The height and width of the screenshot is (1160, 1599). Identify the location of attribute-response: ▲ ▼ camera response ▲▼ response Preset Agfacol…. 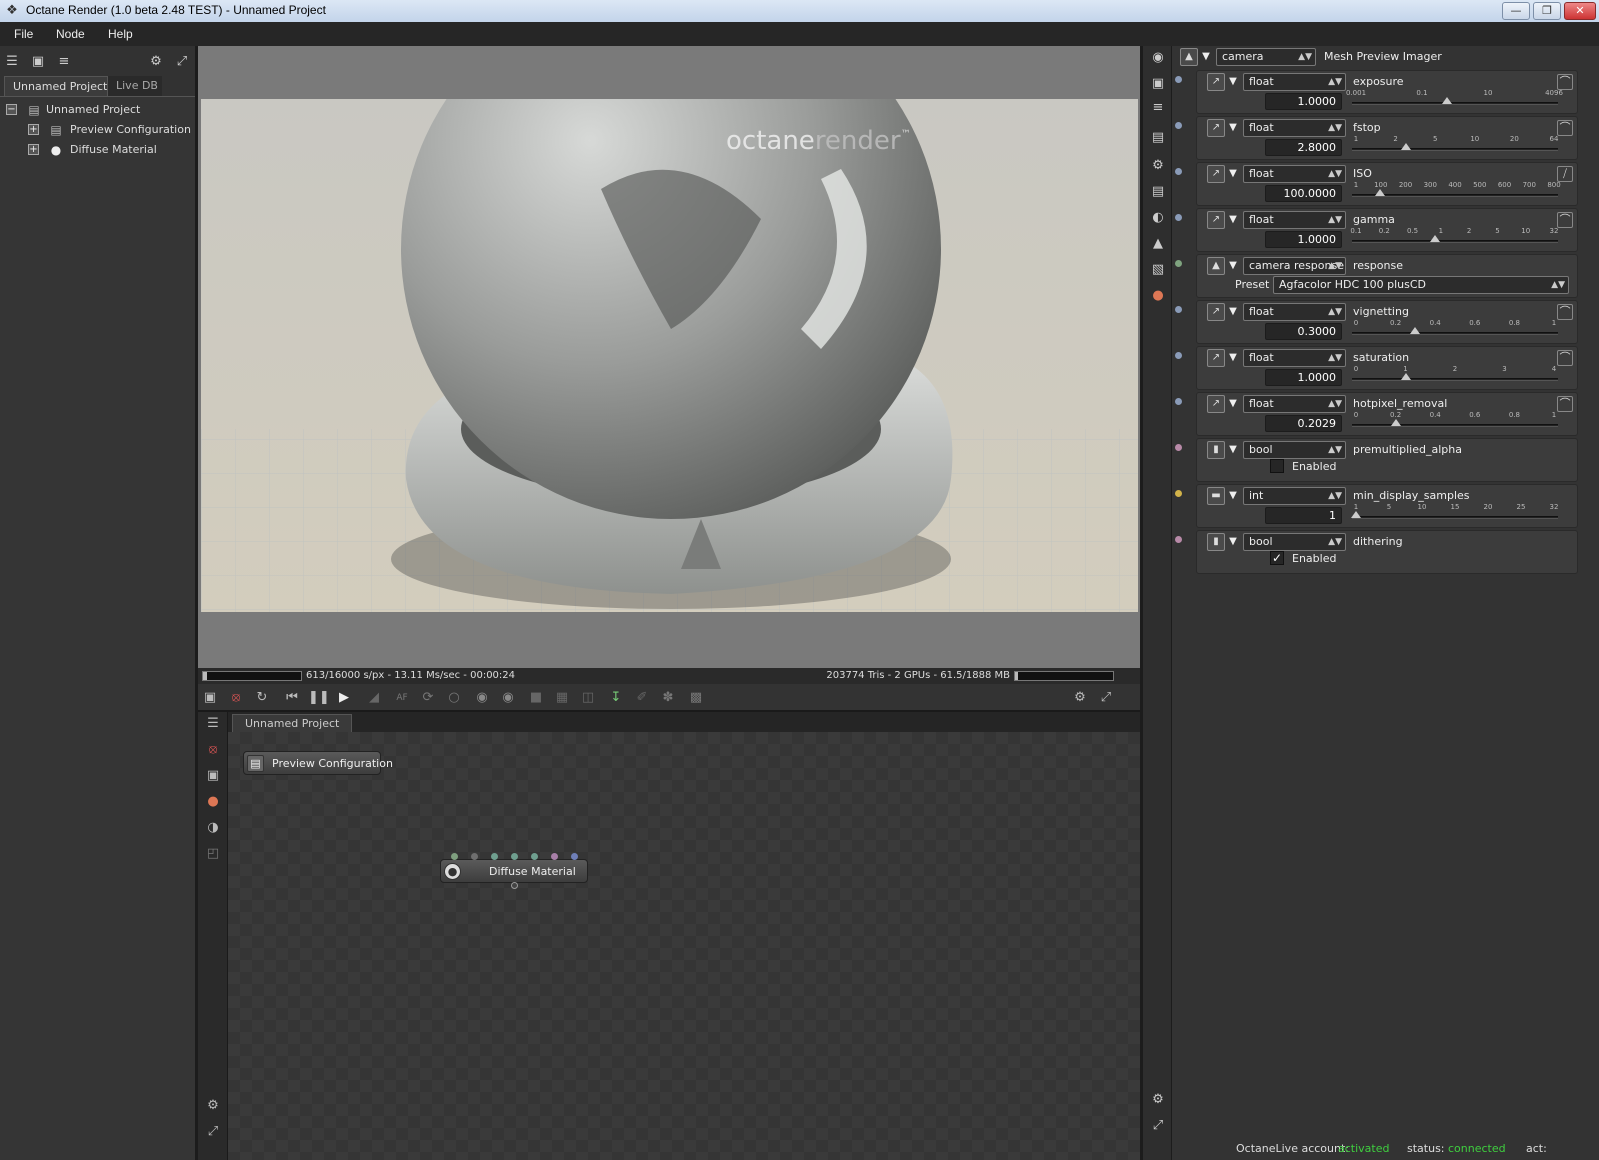
(1376, 276).